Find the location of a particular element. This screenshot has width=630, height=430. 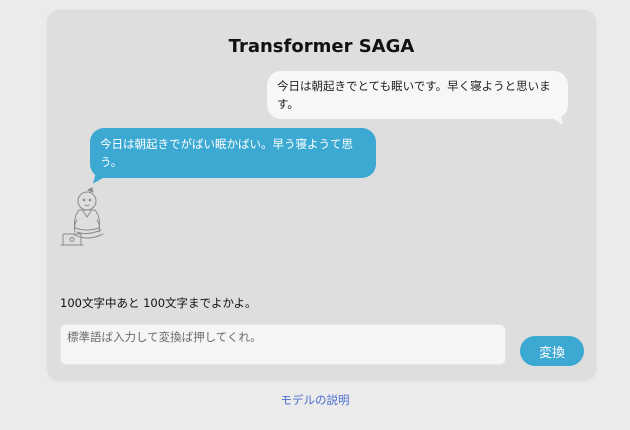

bot-message-text: 今日は朝起きでがばい眠かばい。早う寝ようて思う。 is located at coordinates (226, 153).